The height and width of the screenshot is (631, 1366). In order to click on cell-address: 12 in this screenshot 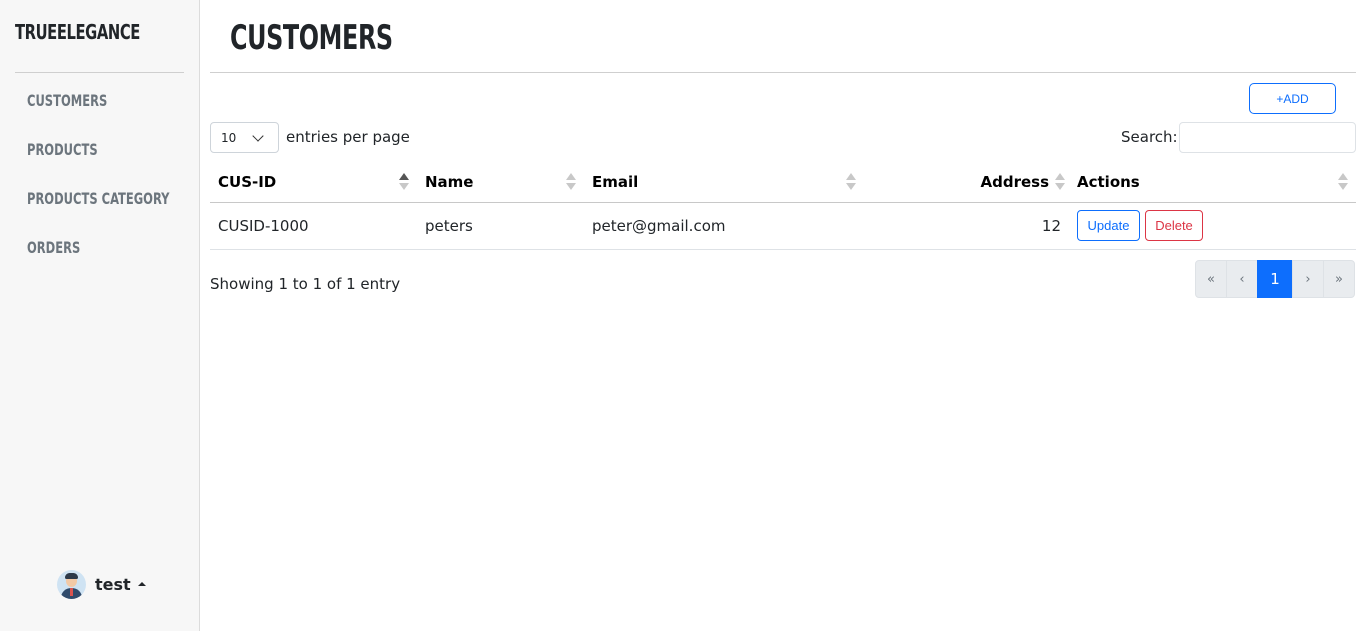, I will do `click(966, 226)`.